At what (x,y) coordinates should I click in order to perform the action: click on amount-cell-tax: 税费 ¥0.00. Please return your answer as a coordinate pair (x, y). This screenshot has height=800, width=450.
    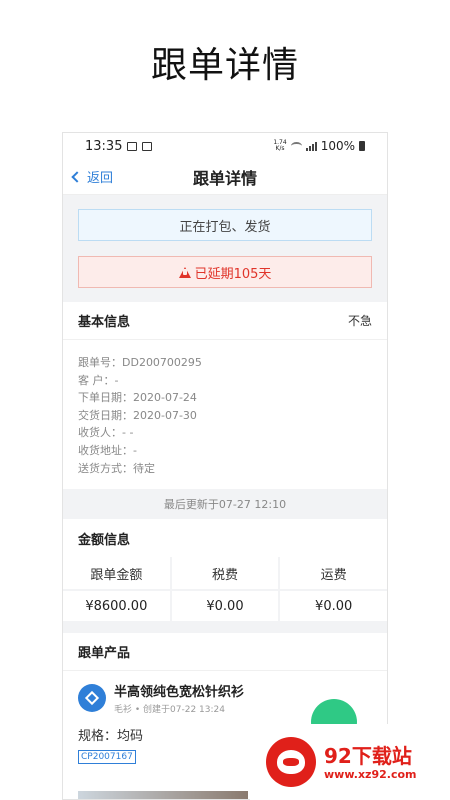
    Looking at the image, I should click on (225, 589).